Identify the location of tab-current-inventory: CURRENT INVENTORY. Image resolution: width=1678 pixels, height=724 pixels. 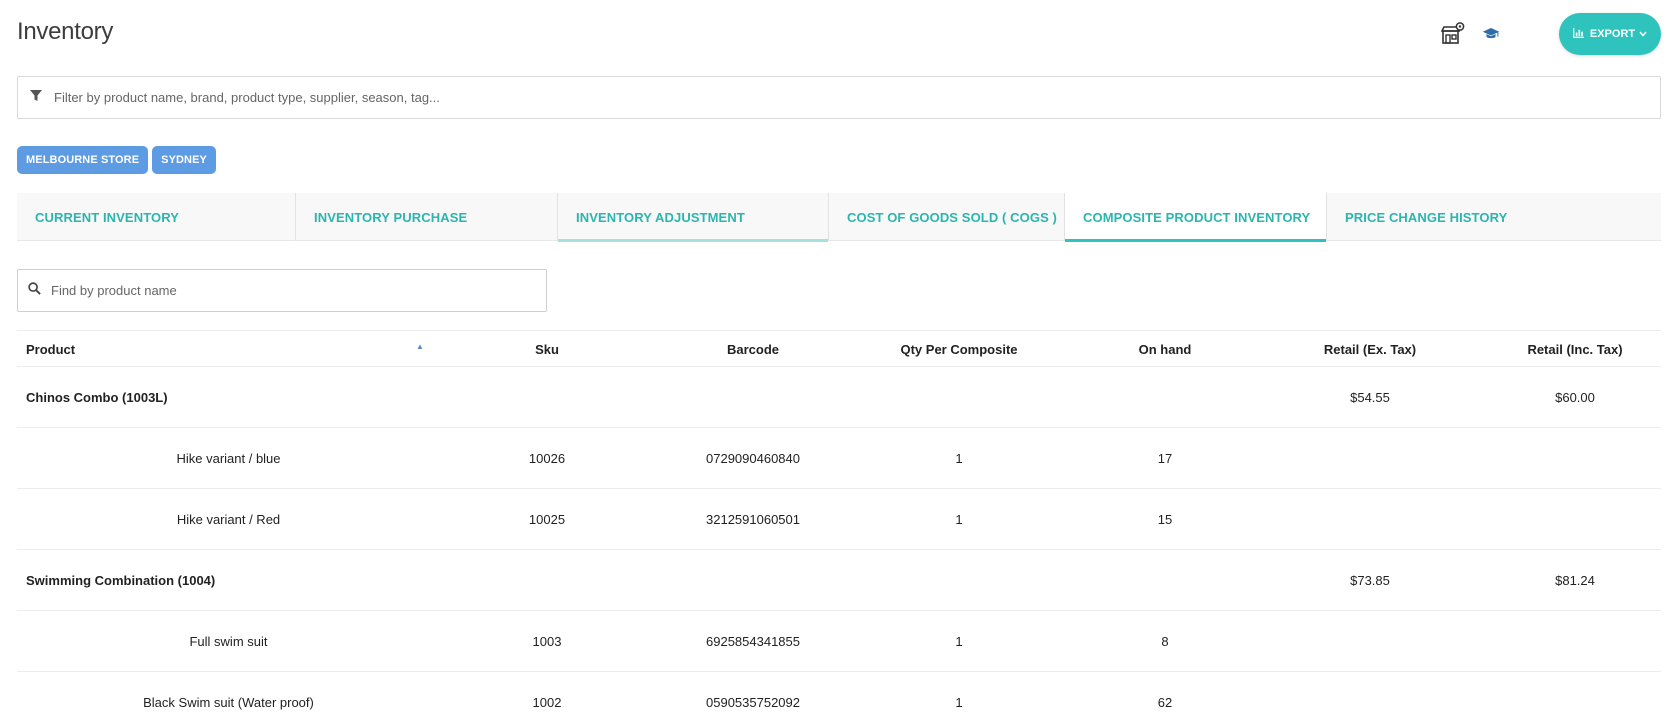
(156, 217).